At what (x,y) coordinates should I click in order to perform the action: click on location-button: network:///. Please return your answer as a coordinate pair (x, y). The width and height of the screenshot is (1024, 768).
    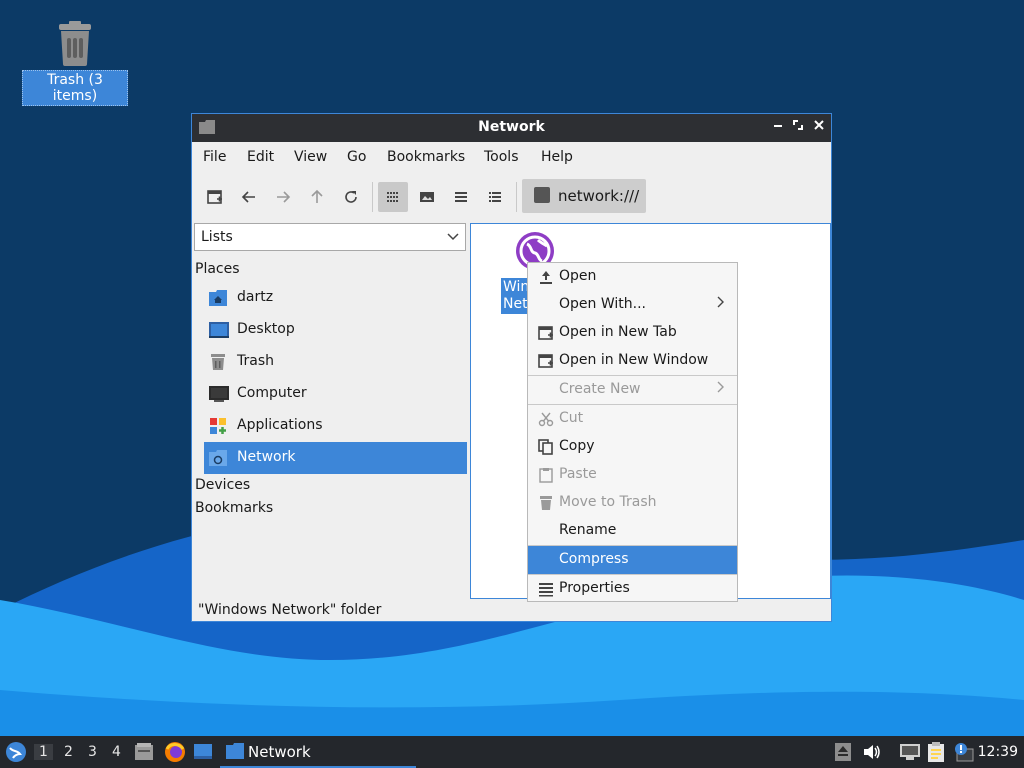
    Looking at the image, I should click on (584, 196).